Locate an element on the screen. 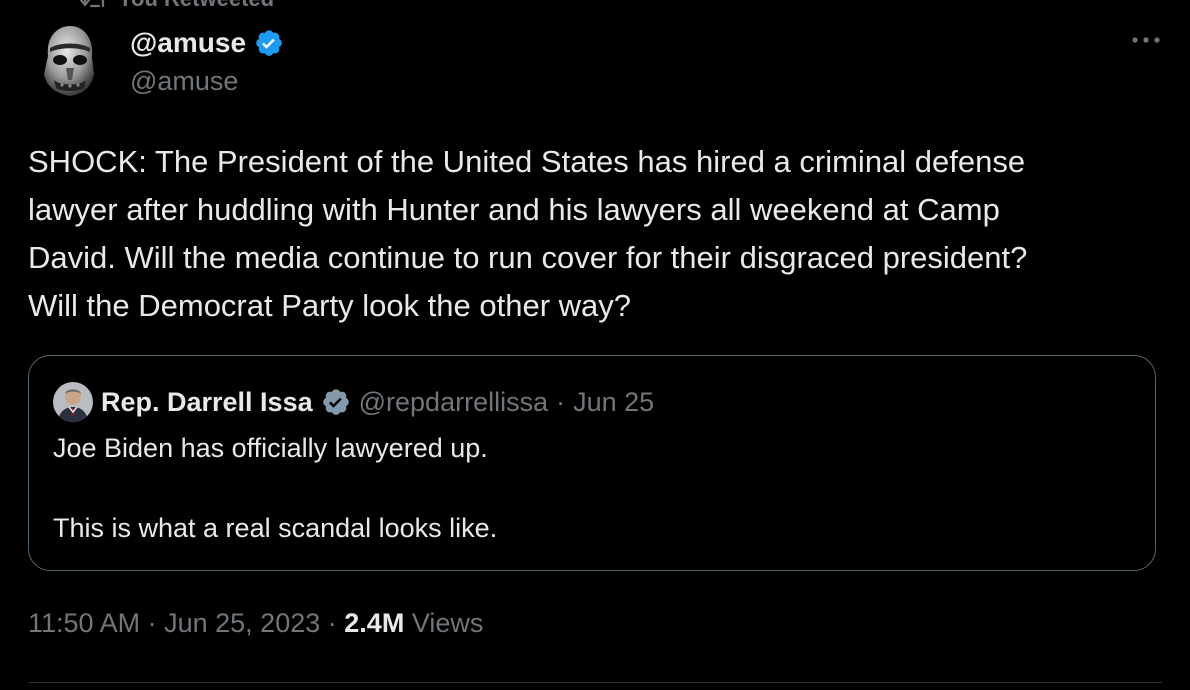 The height and width of the screenshot is (690, 1190). quoted-tweet-line is located at coordinates (275, 488).